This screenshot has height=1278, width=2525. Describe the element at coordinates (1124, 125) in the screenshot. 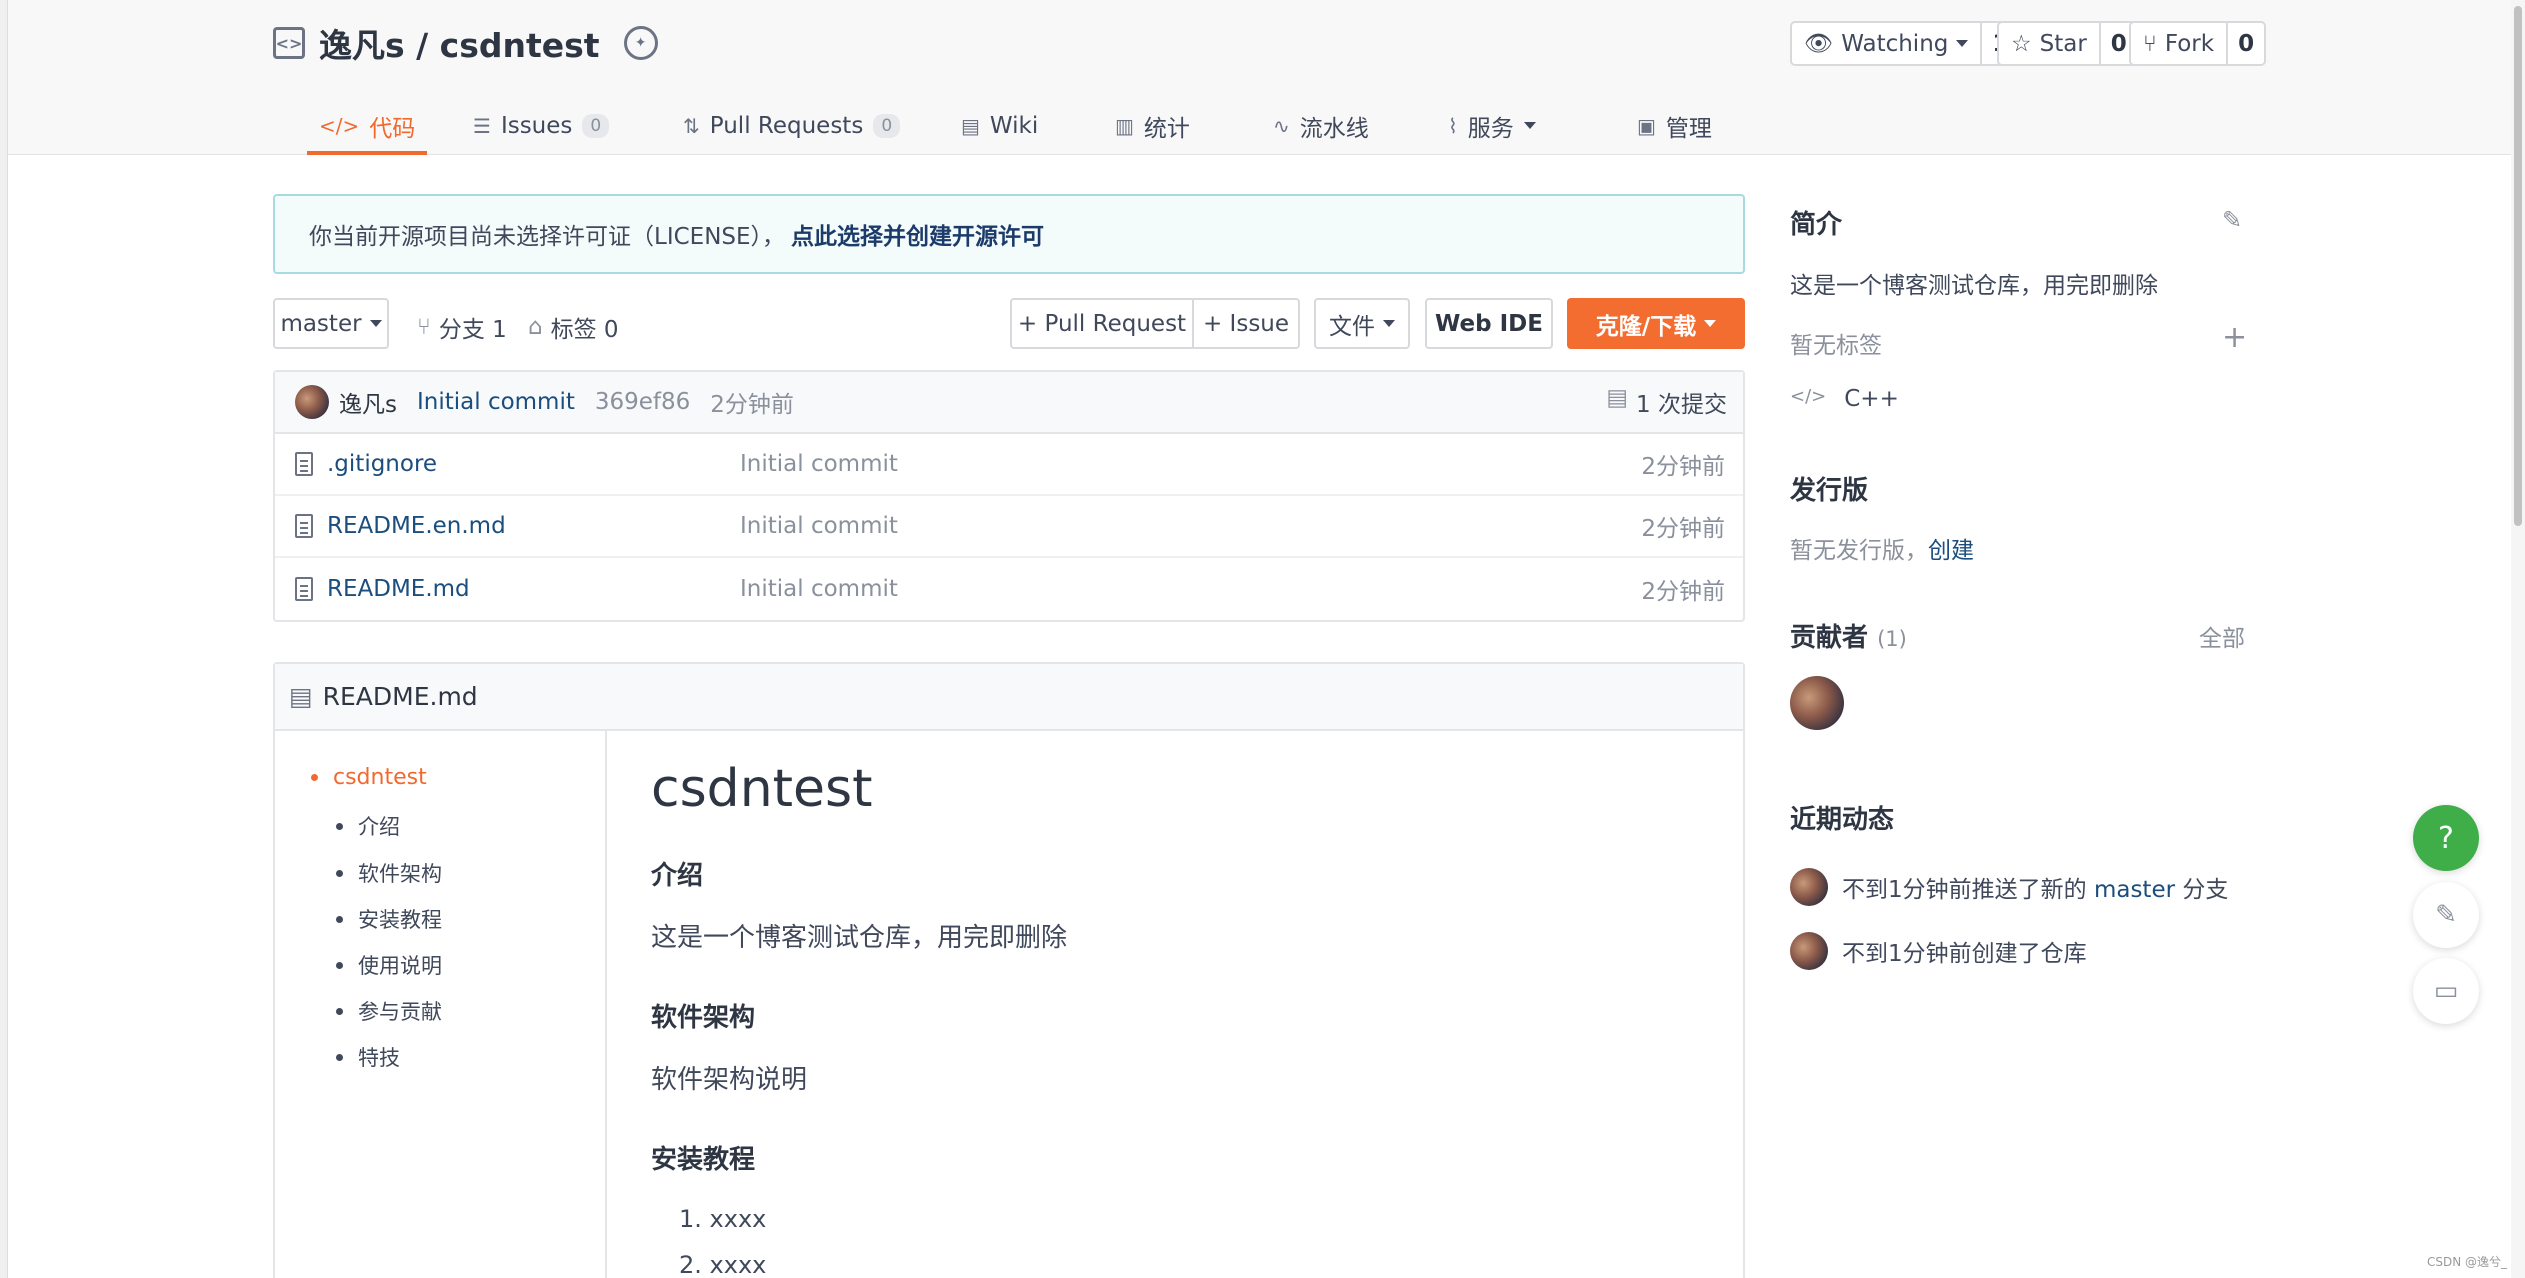

I see `chart-icon: ▥` at that location.